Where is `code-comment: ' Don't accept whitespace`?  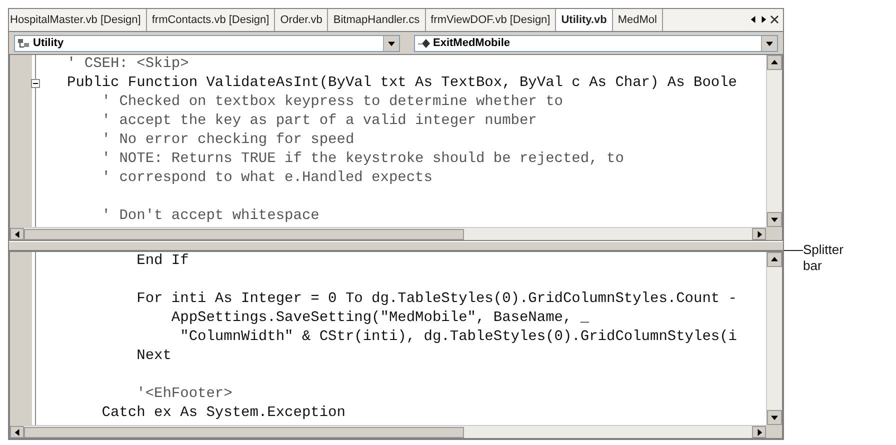 code-comment: ' Don't accept whitespace is located at coordinates (210, 216).